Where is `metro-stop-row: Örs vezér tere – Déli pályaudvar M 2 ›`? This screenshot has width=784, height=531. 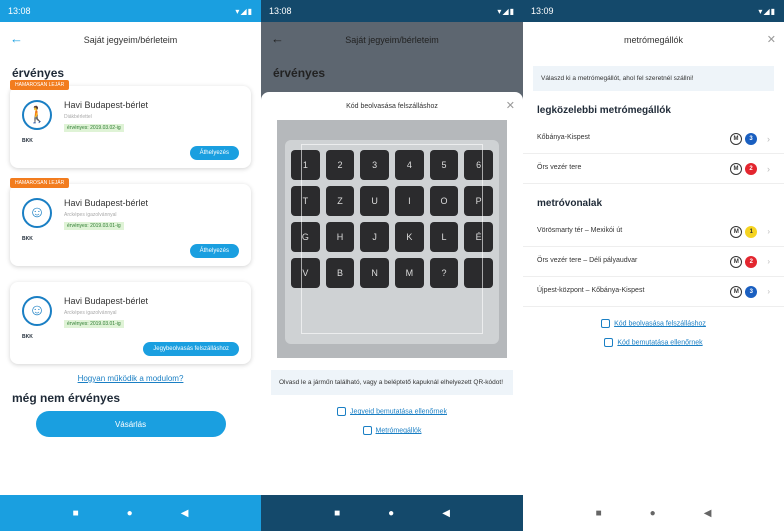
metro-stop-row: Örs vezér tere – Déli pályaudvar M 2 › is located at coordinates (653, 262).